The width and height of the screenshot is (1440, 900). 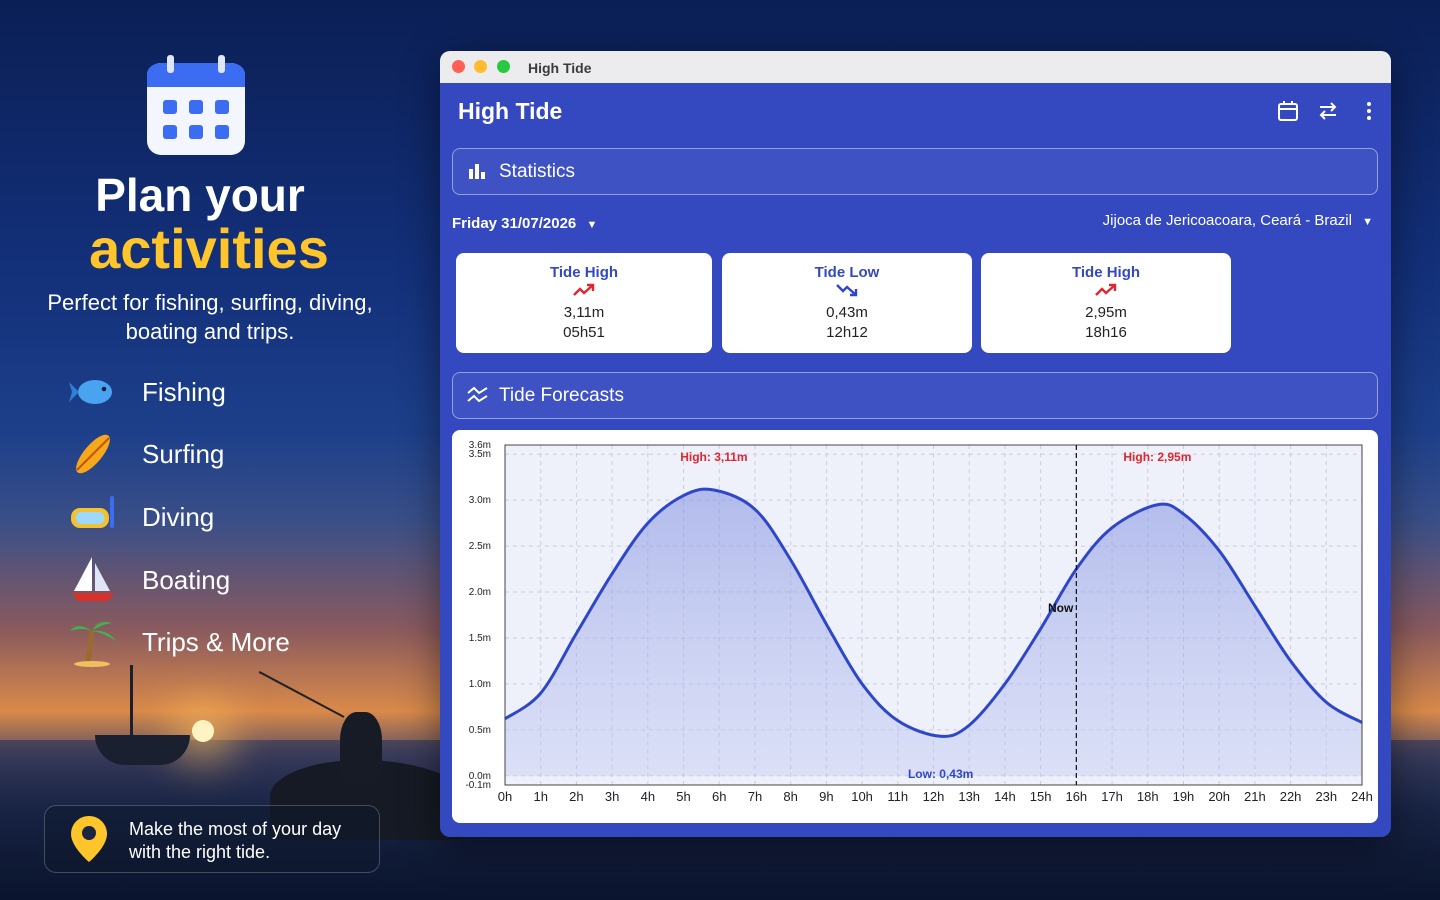 What do you see at coordinates (584, 312) in the screenshot?
I see `tide-card-height: 3,11m` at bounding box center [584, 312].